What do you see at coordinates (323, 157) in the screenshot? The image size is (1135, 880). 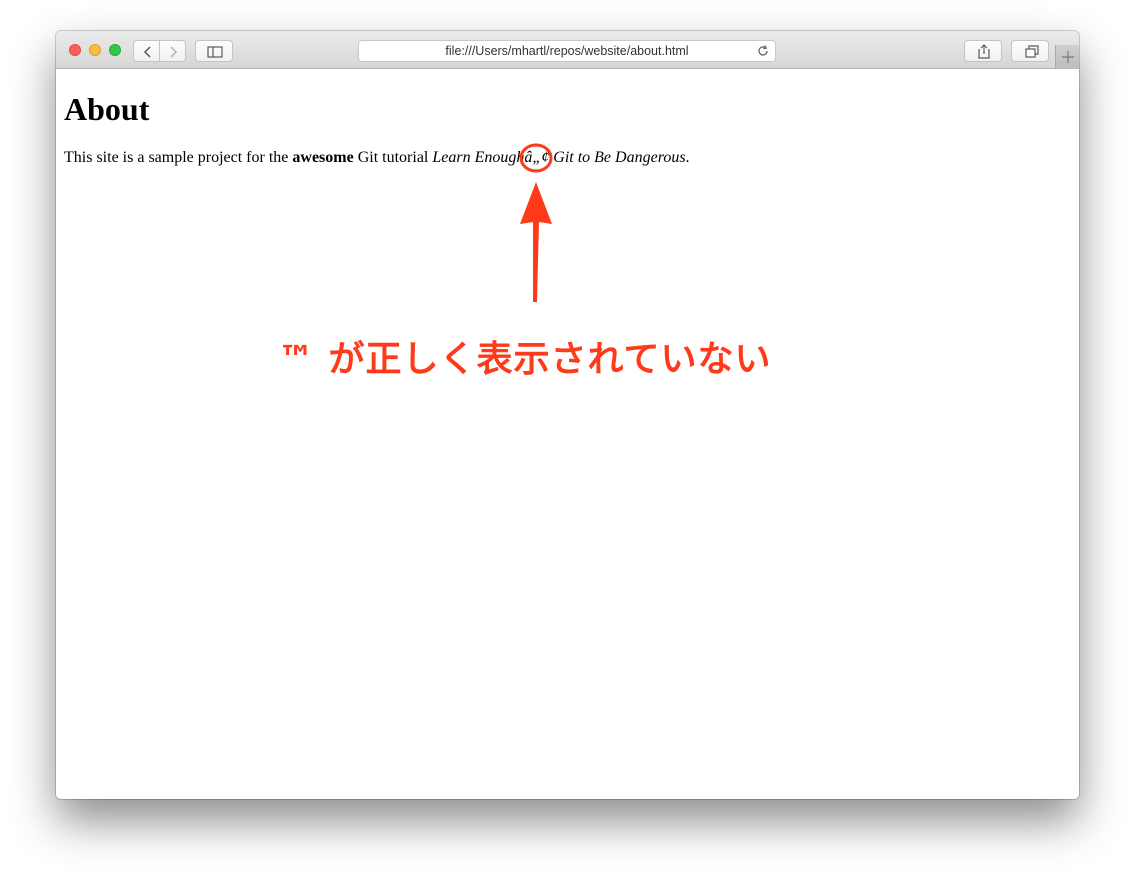 I see `paragraph-bold-text: awesome` at bounding box center [323, 157].